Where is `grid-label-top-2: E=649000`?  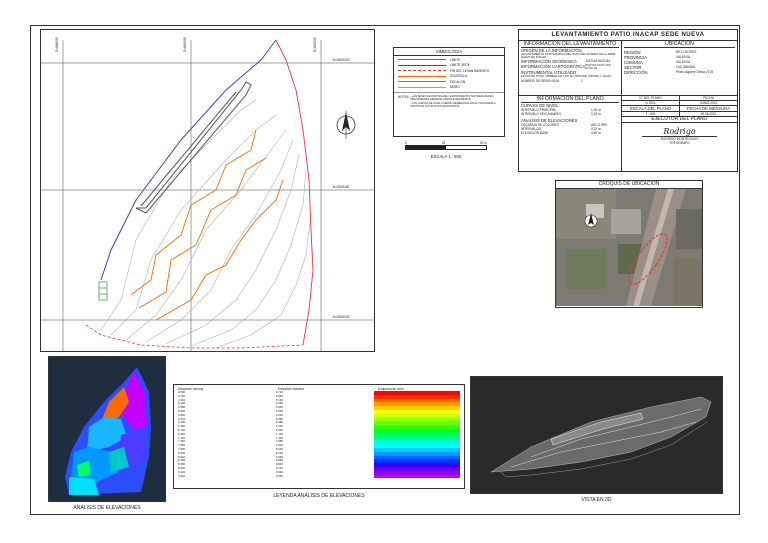 grid-label-top-2: E=649000 is located at coordinates (185, 44).